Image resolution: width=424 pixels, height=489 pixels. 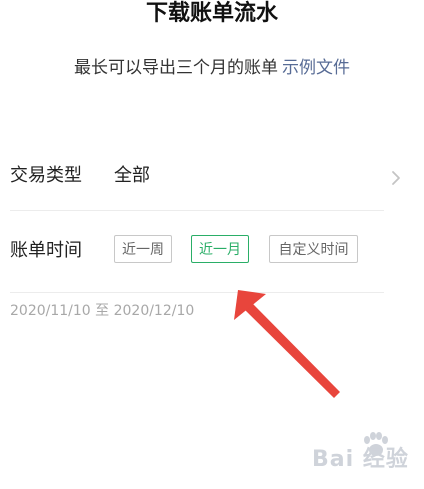 What do you see at coordinates (176, 68) in the screenshot?
I see `subtitle-text: 最长可以导出三个月的账单` at bounding box center [176, 68].